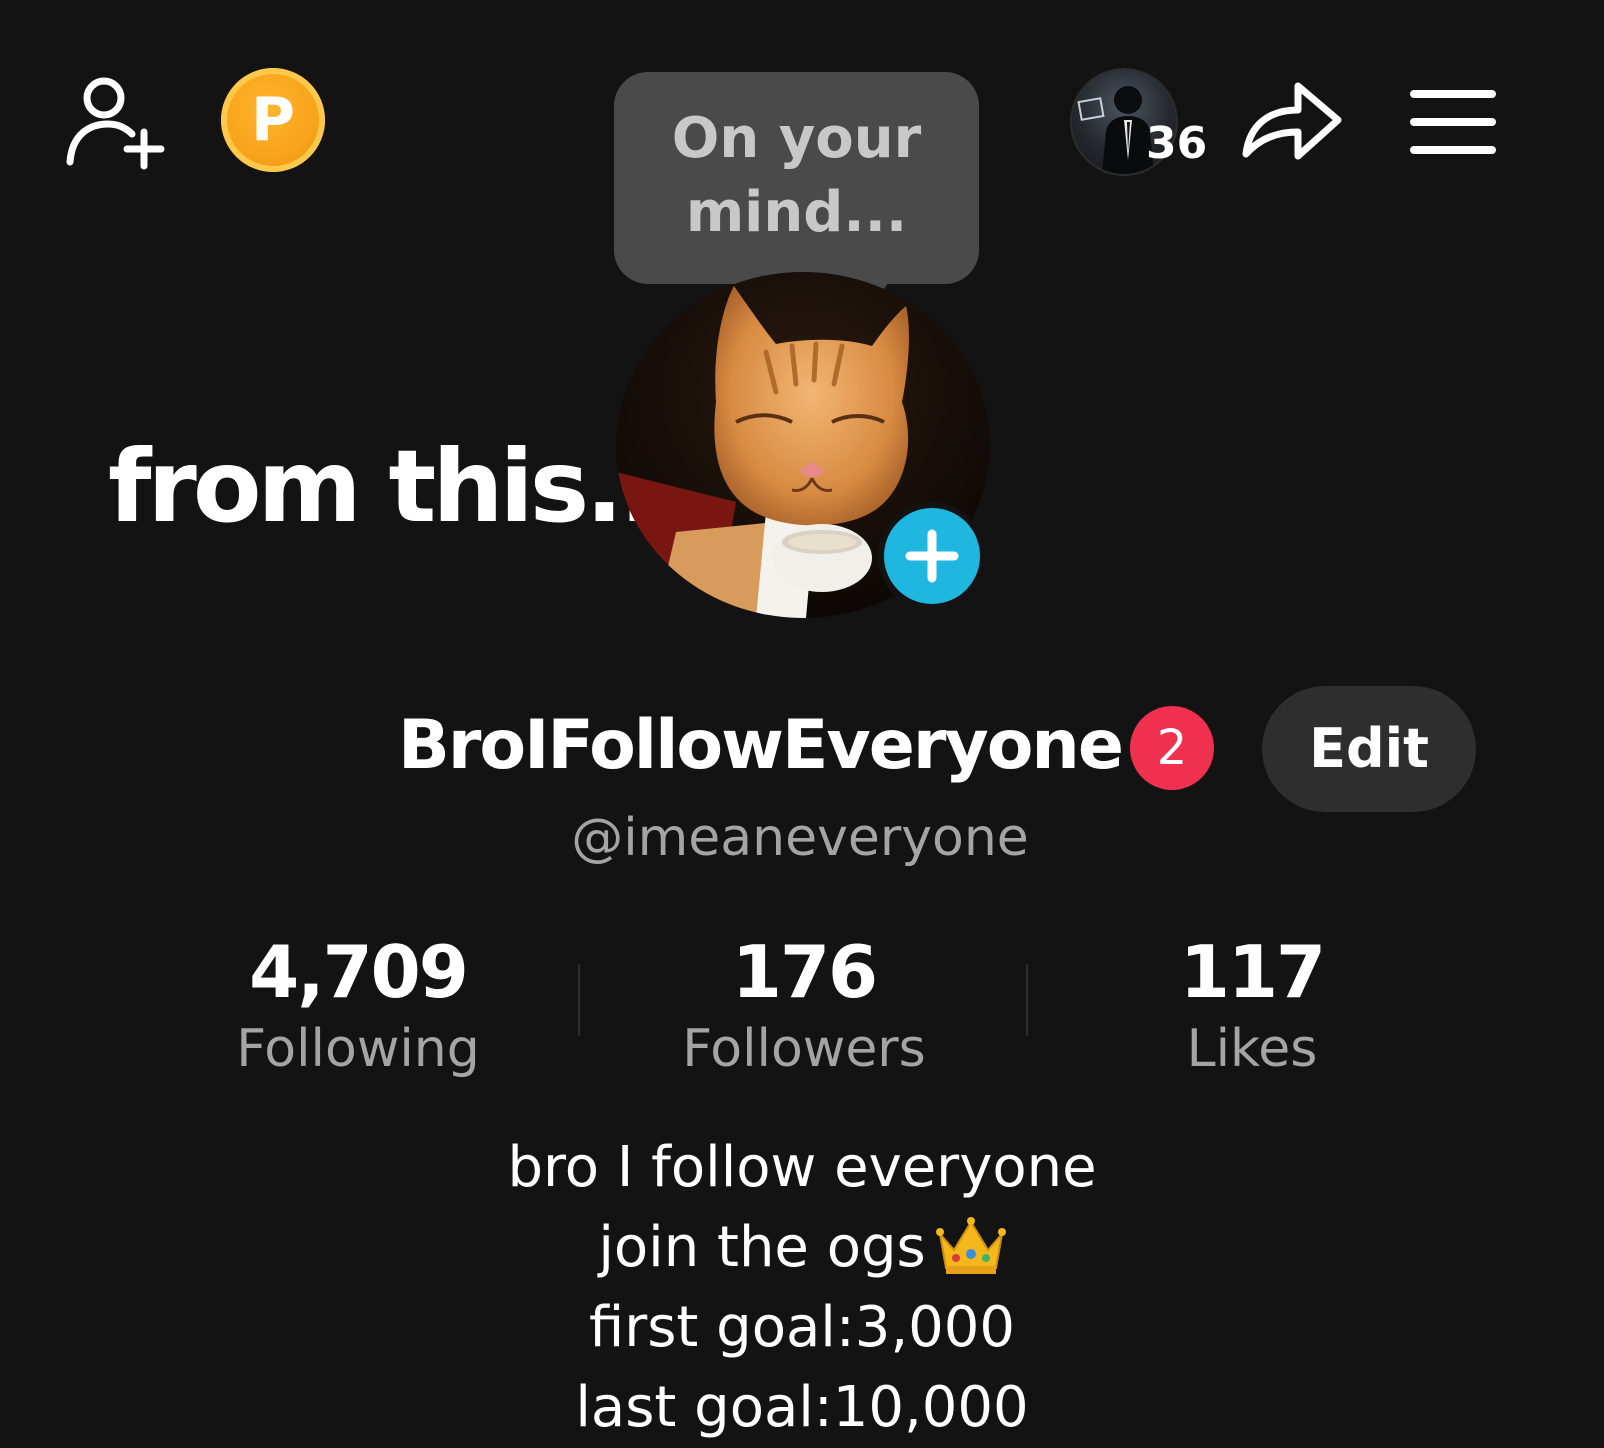  I want to click on menu-icon, so click(1453, 122).